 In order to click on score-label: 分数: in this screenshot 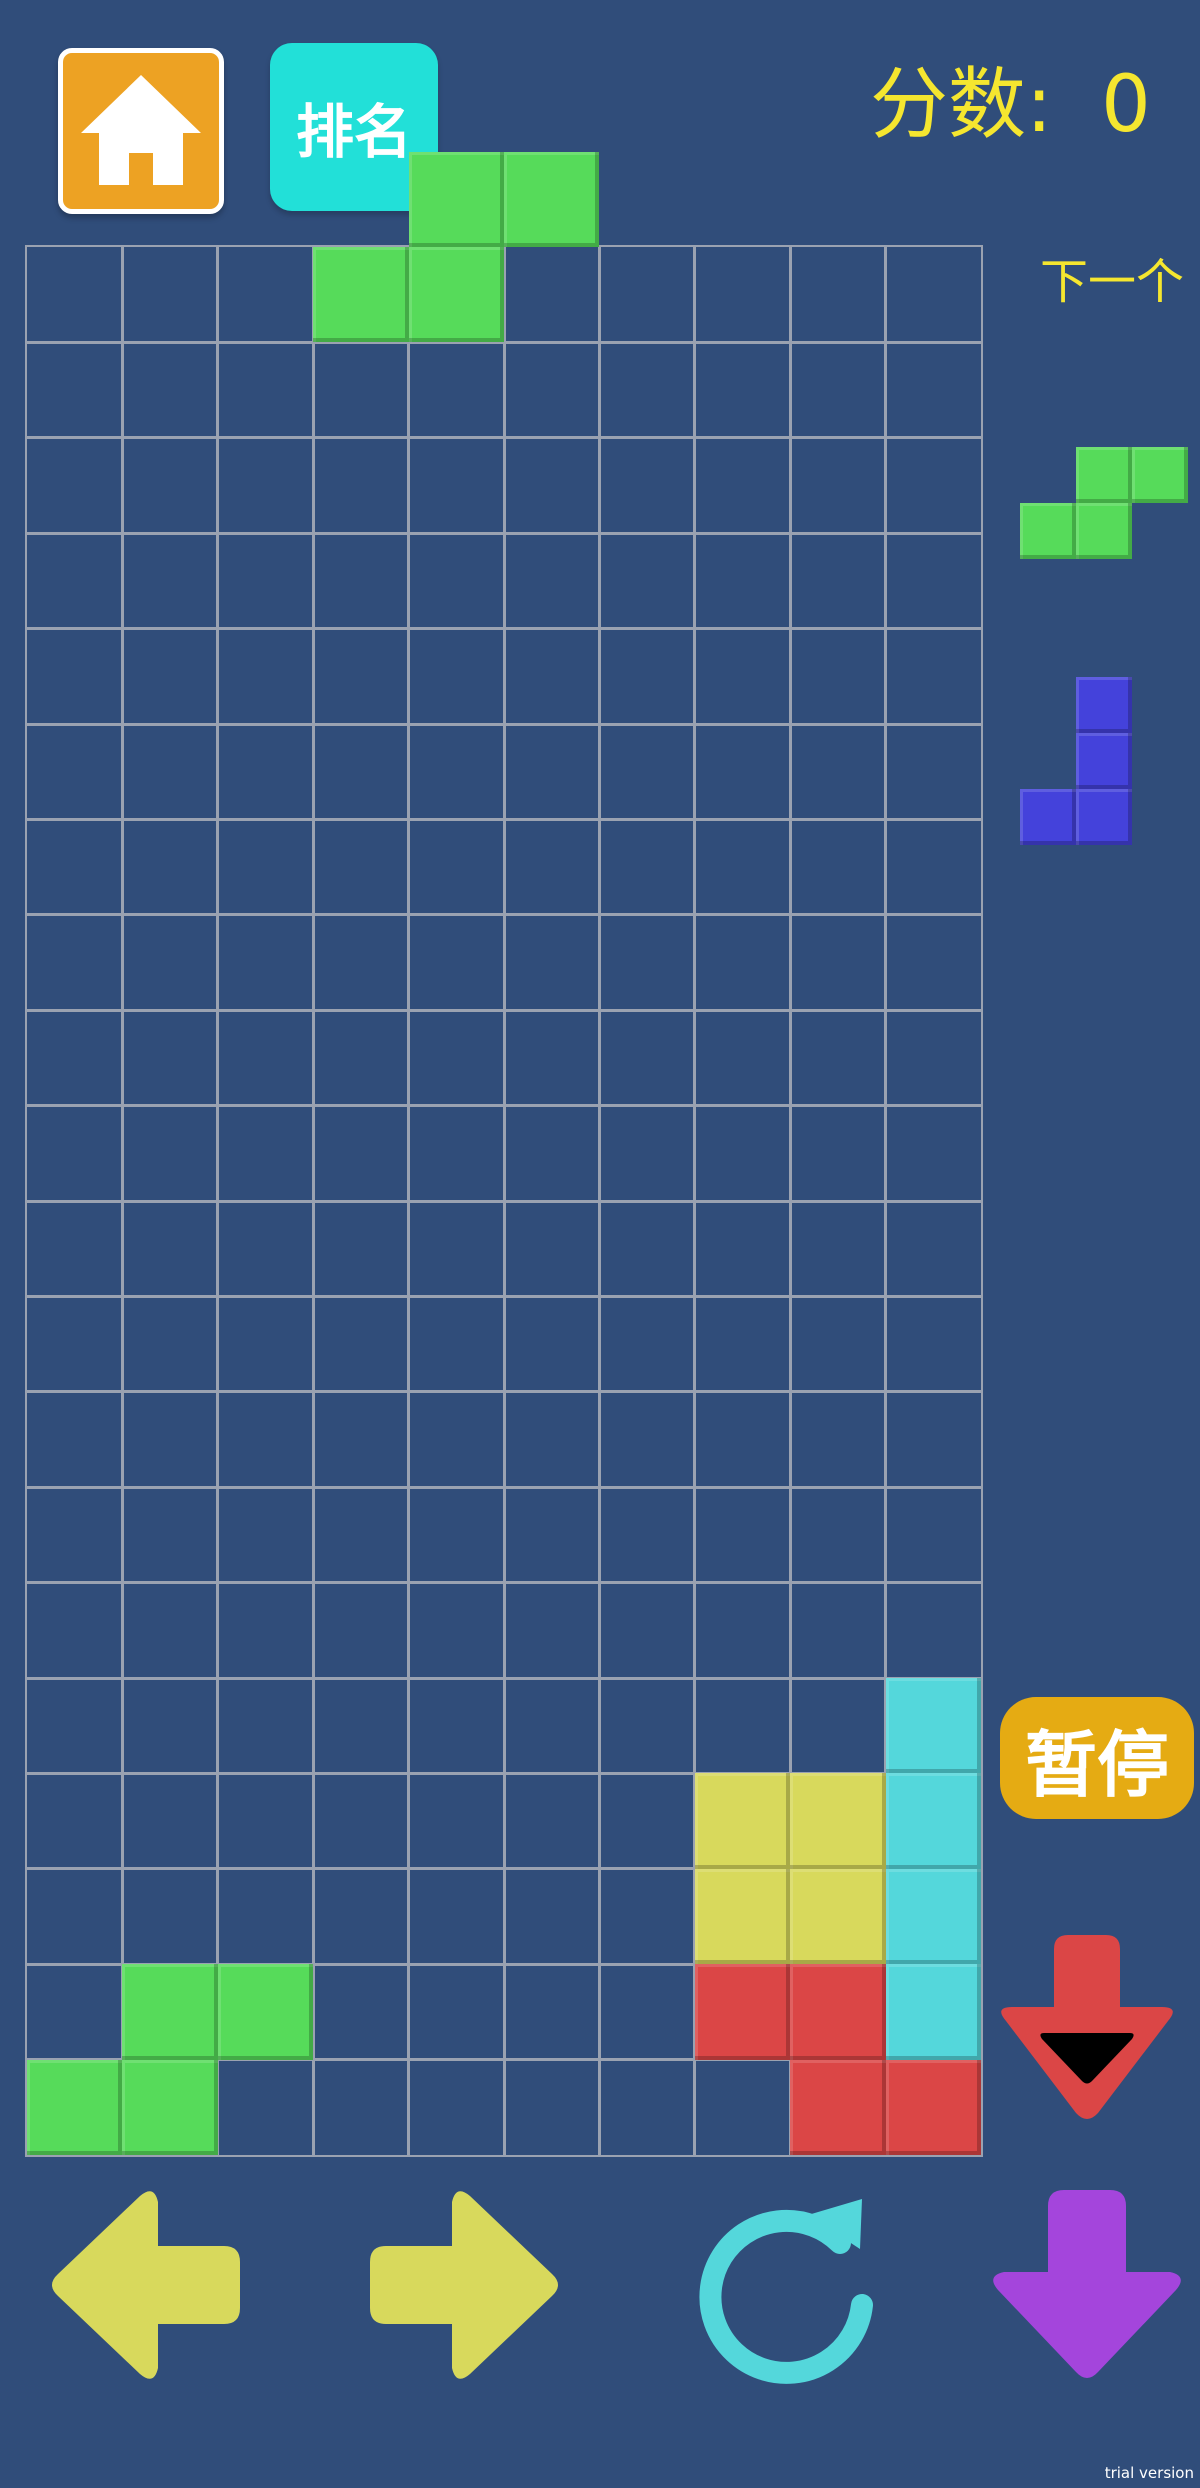, I will do `click(961, 105)`.